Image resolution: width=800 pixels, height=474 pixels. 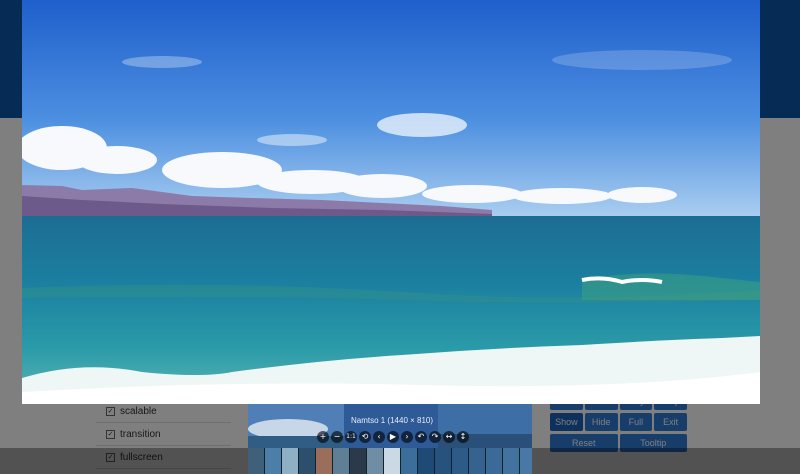 What do you see at coordinates (449, 437) in the screenshot?
I see `flip-horizontal-icon: ↔` at bounding box center [449, 437].